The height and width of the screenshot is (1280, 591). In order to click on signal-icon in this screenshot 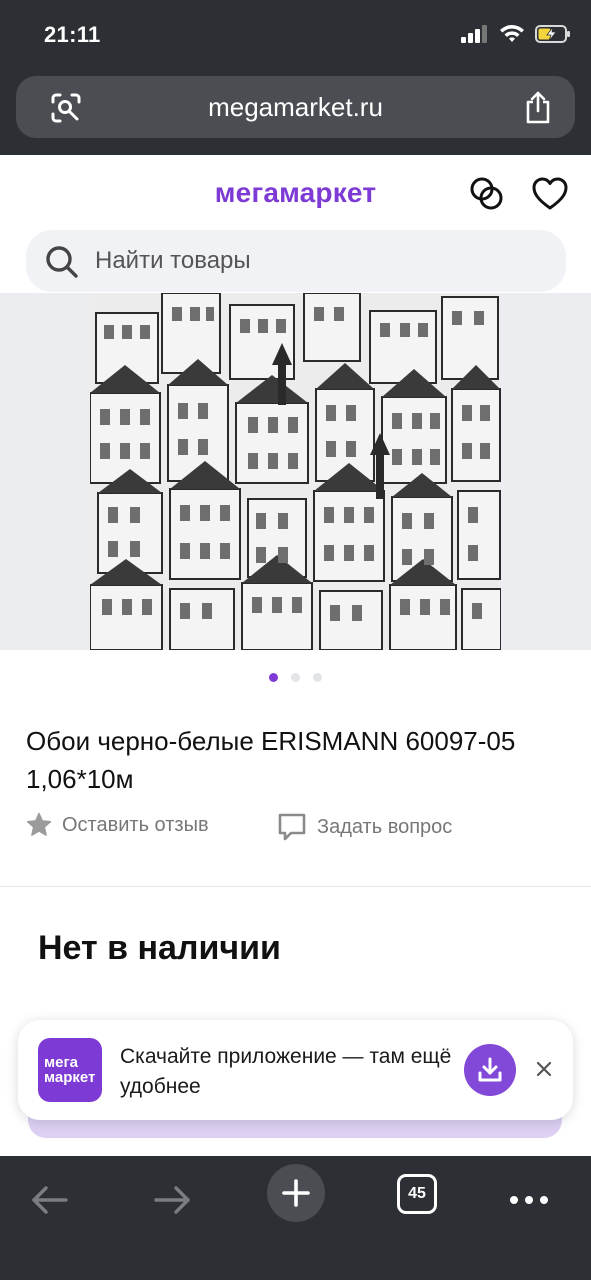, I will do `click(474, 34)`.